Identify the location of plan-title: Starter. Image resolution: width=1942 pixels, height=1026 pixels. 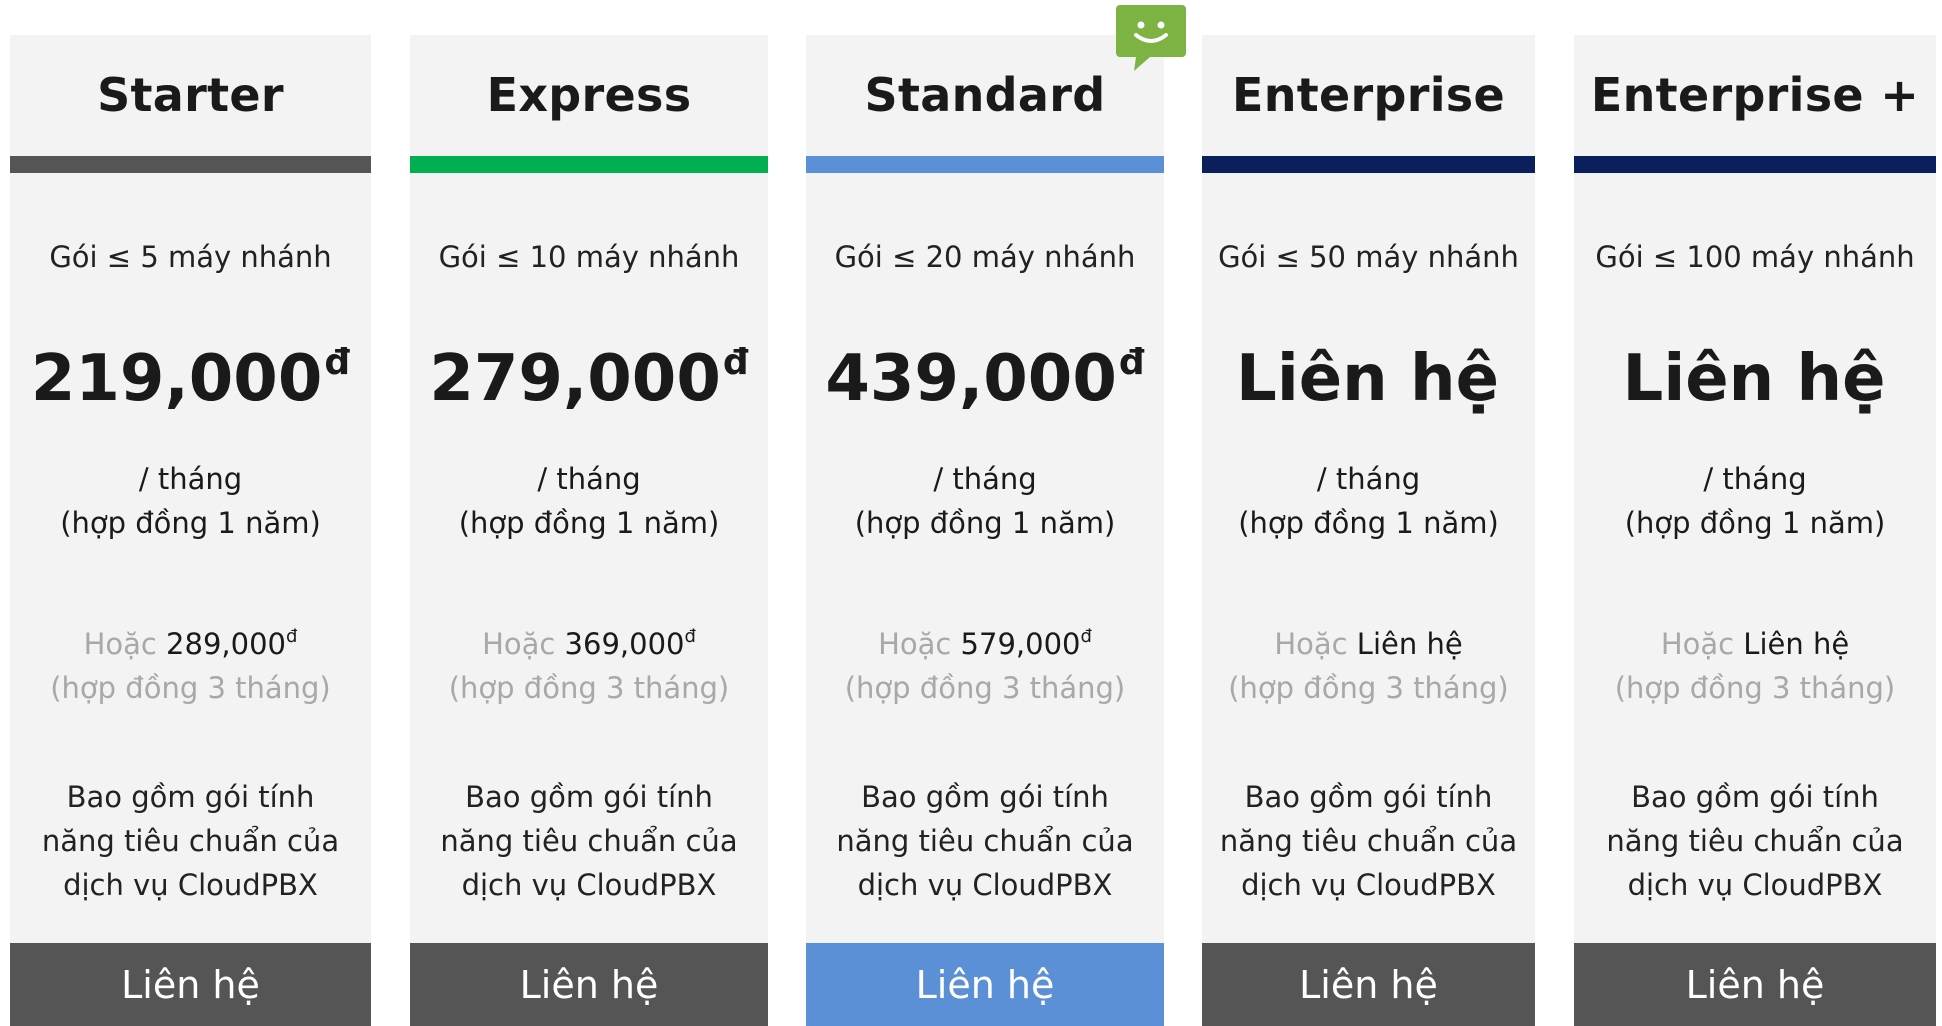
(190, 95).